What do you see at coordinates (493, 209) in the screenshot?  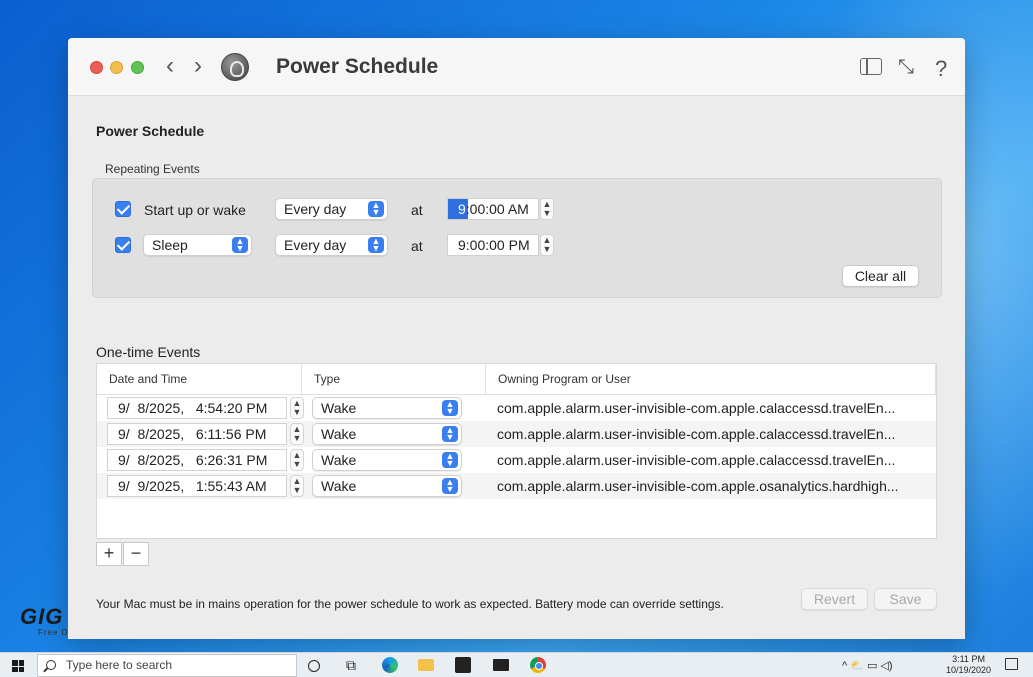 I see `startup-time-field: 9:00:00 AM` at bounding box center [493, 209].